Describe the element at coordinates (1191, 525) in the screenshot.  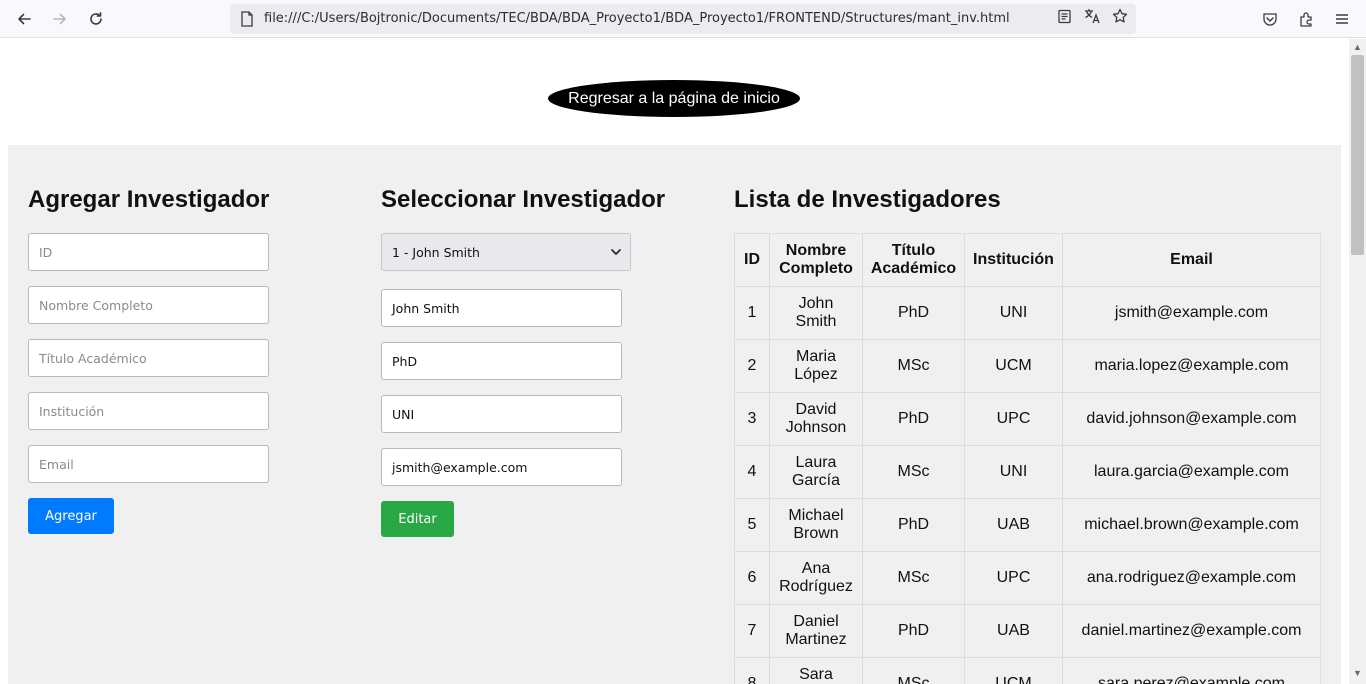
I see `cell-email: michael.brown@example.com` at that location.